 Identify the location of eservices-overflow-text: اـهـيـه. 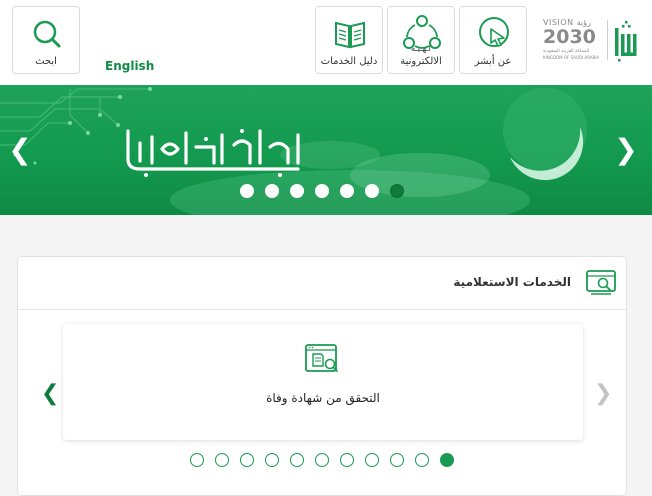
(421, 48).